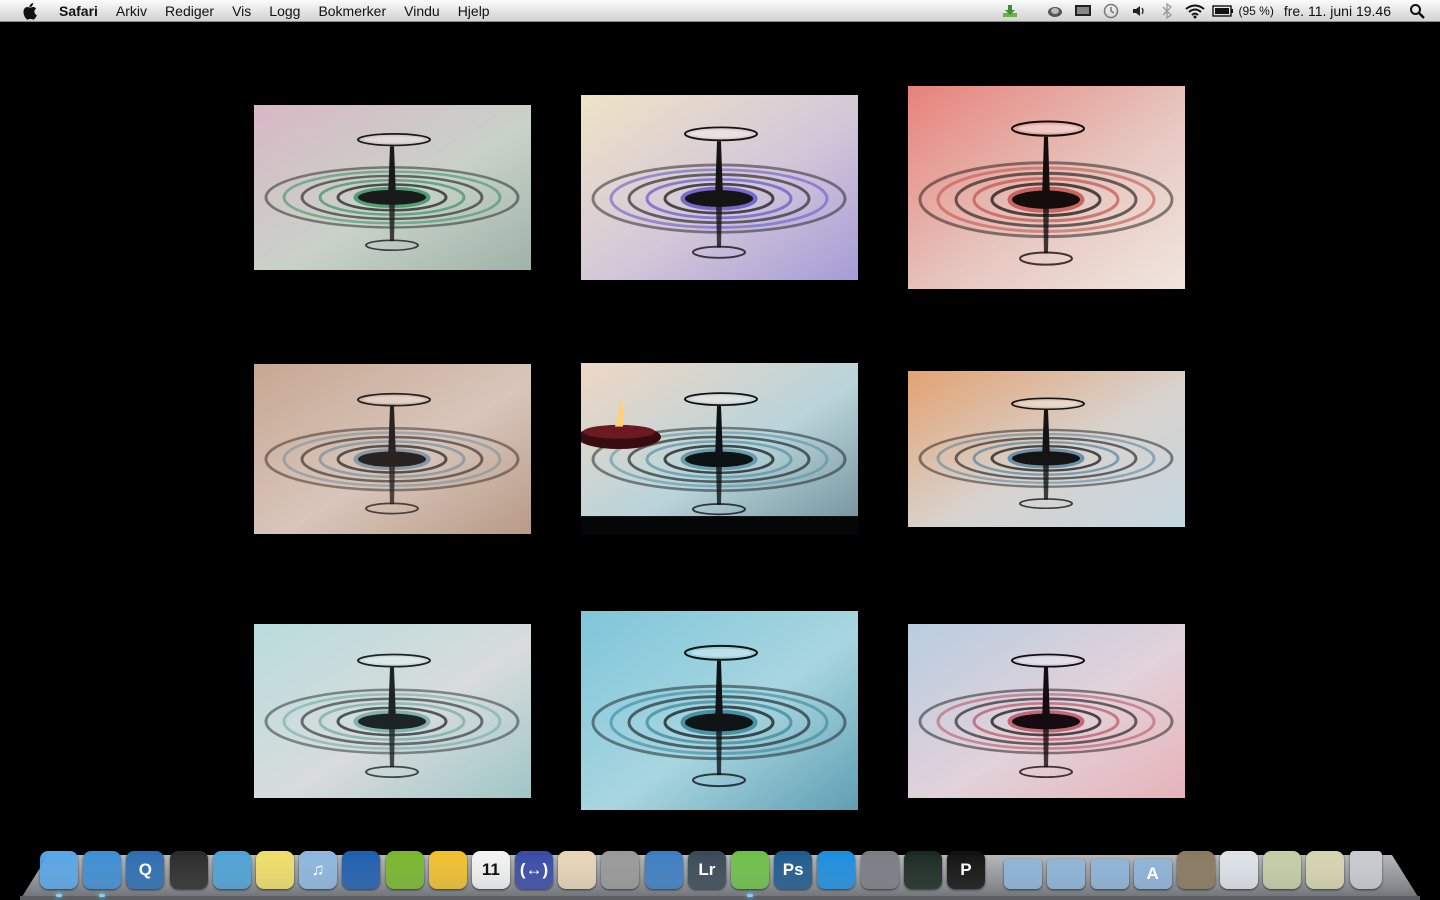 This screenshot has height=900, width=1440. I want to click on dock-item-label: (↔), so click(534, 869).